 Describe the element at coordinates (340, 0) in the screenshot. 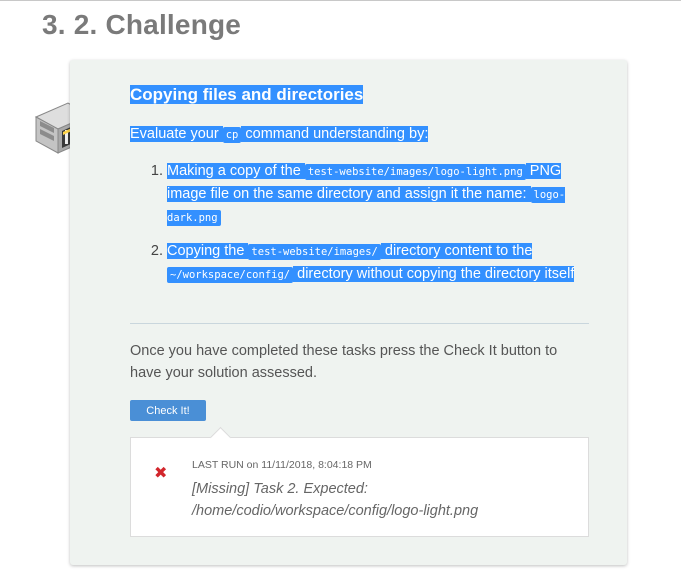

I see `top-divider` at that location.